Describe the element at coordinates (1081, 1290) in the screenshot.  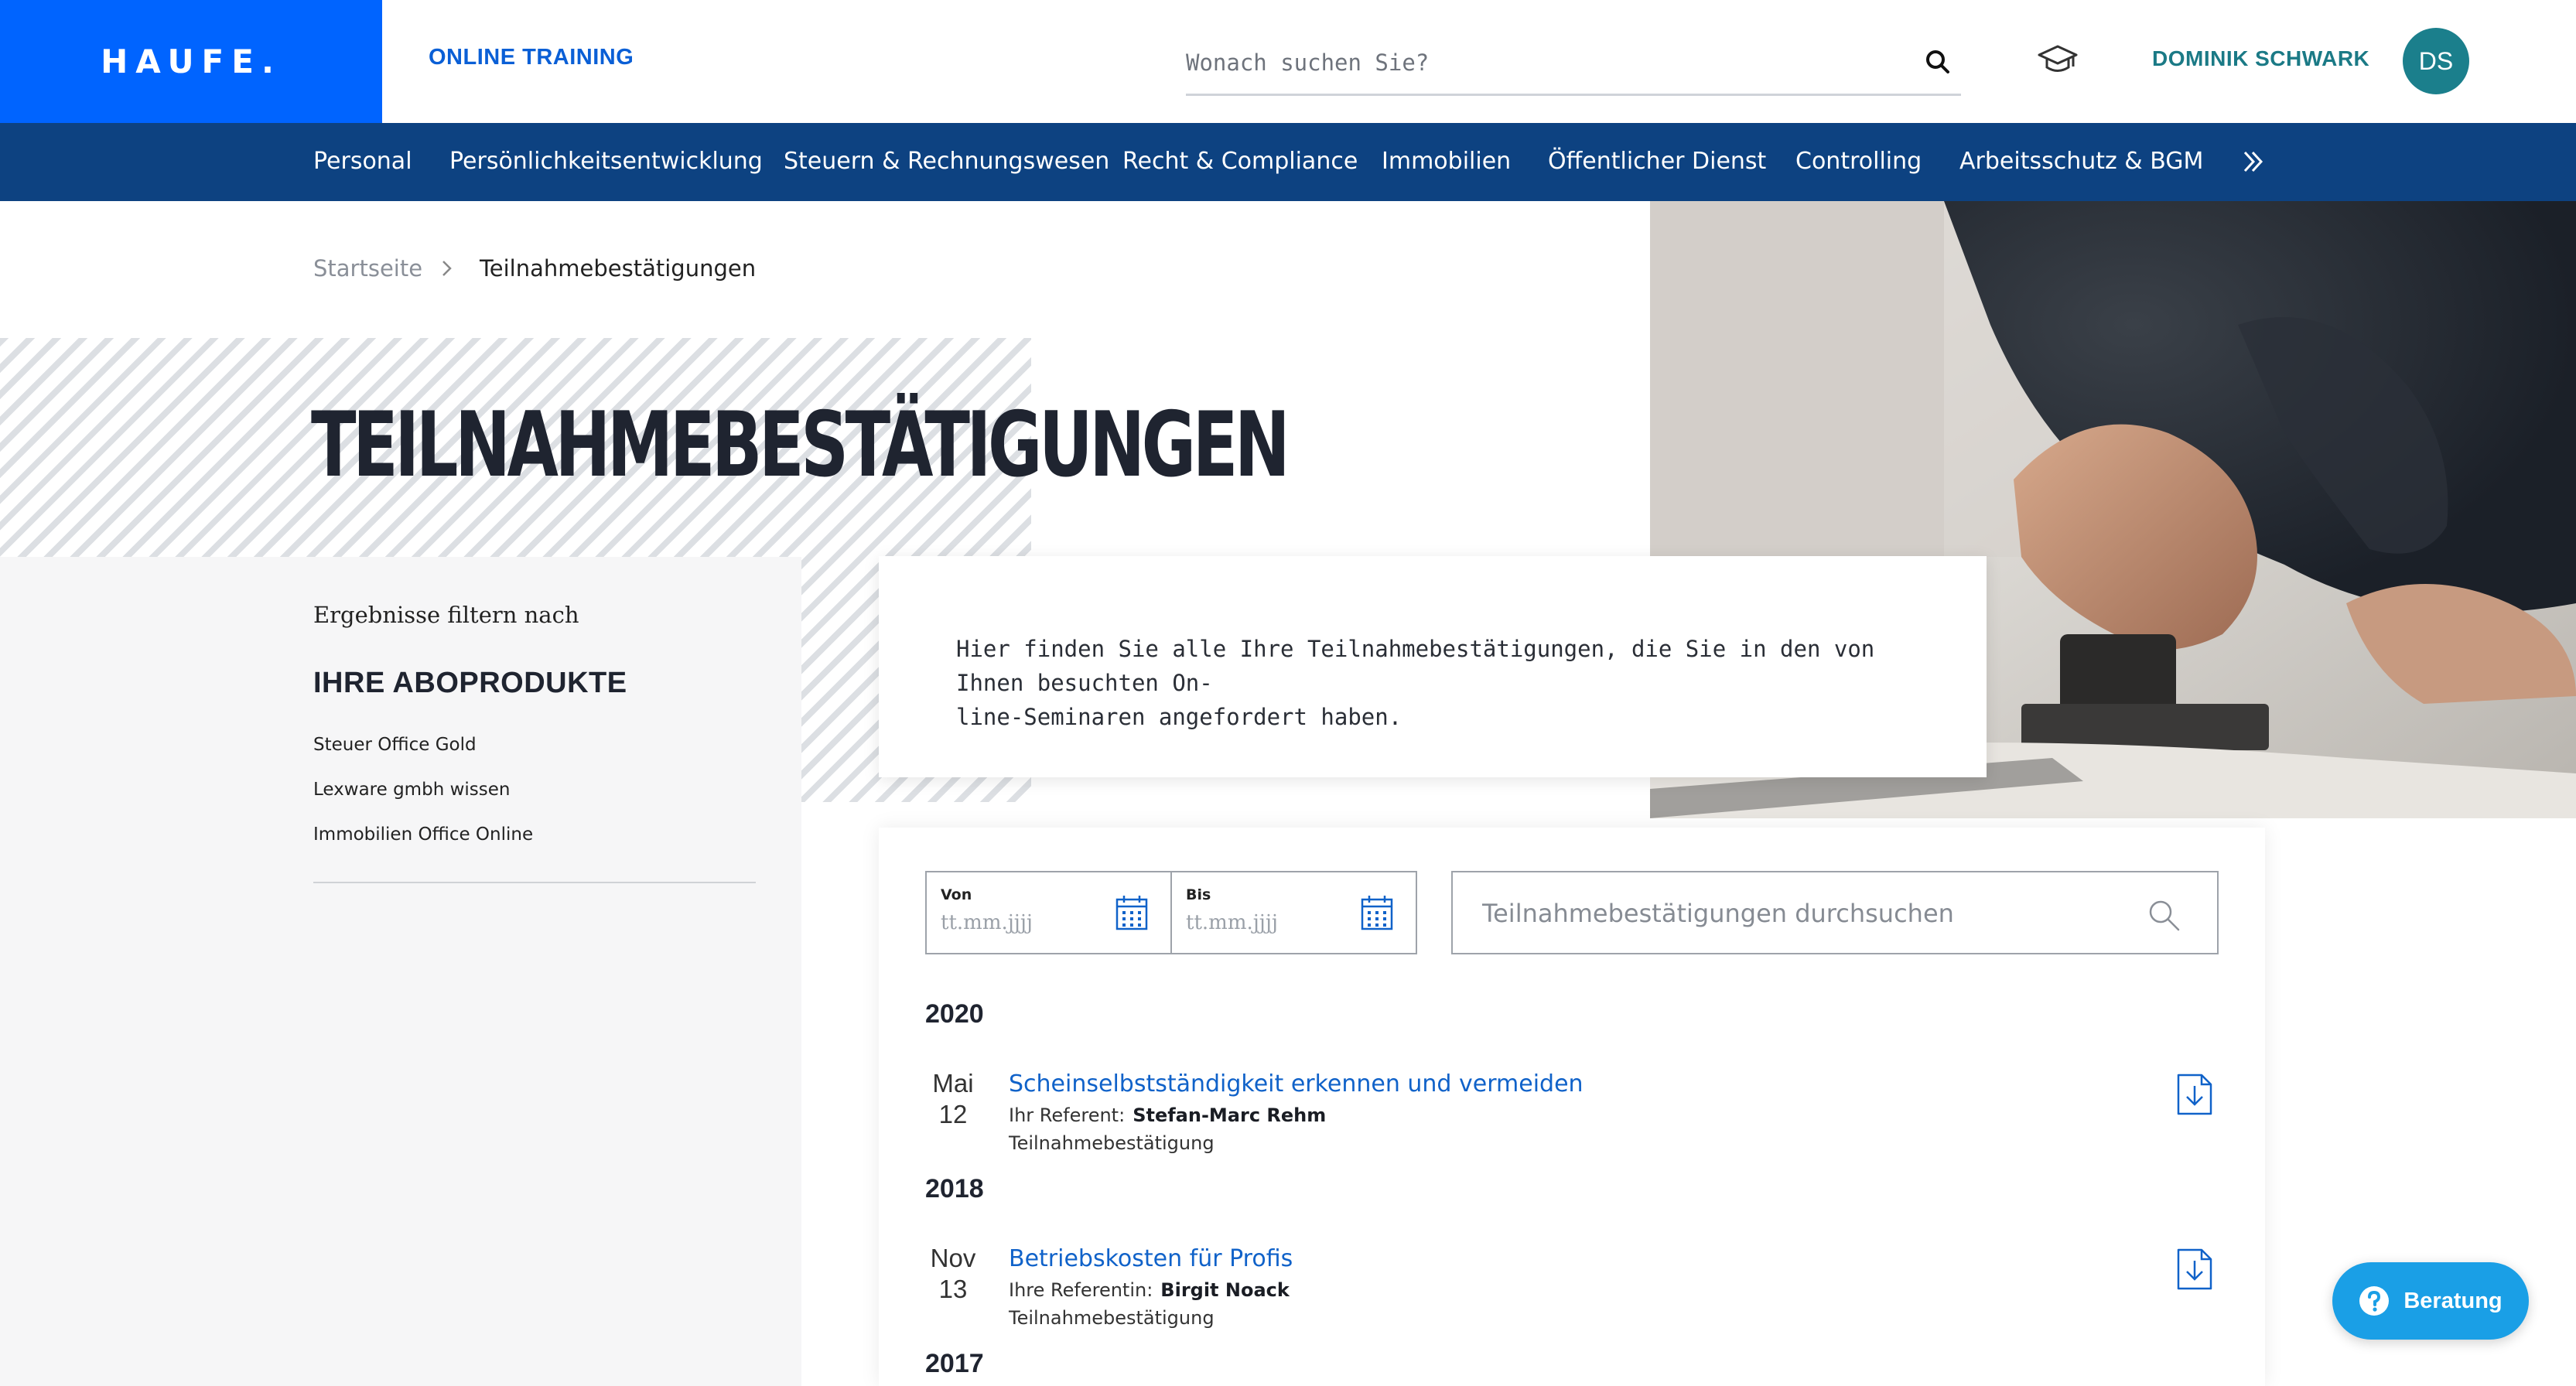
I see `referent-label: Ihre Referentin:` at that location.